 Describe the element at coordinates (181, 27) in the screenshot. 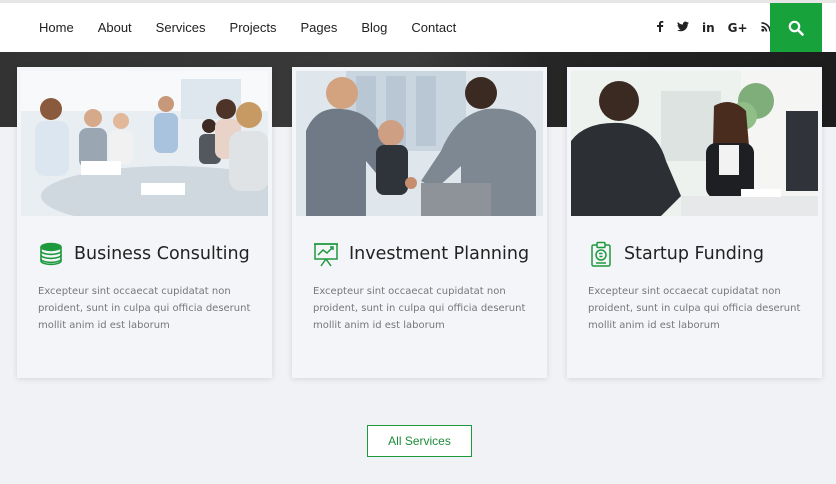

I see `nav-item-services: Services` at that location.